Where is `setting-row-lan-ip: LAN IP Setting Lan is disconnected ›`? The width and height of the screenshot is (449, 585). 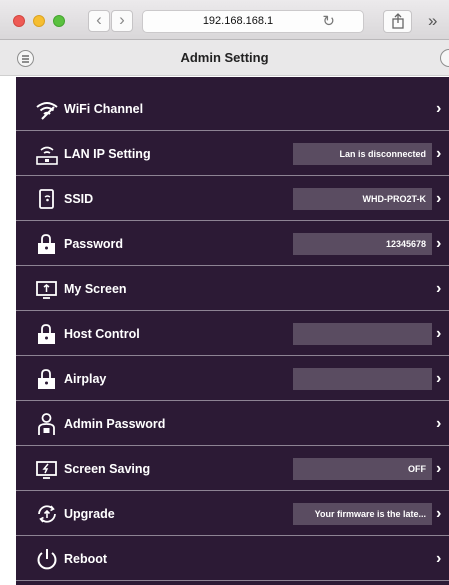
setting-row-lan-ip: LAN IP Setting Lan is disconnected › is located at coordinates (232, 154).